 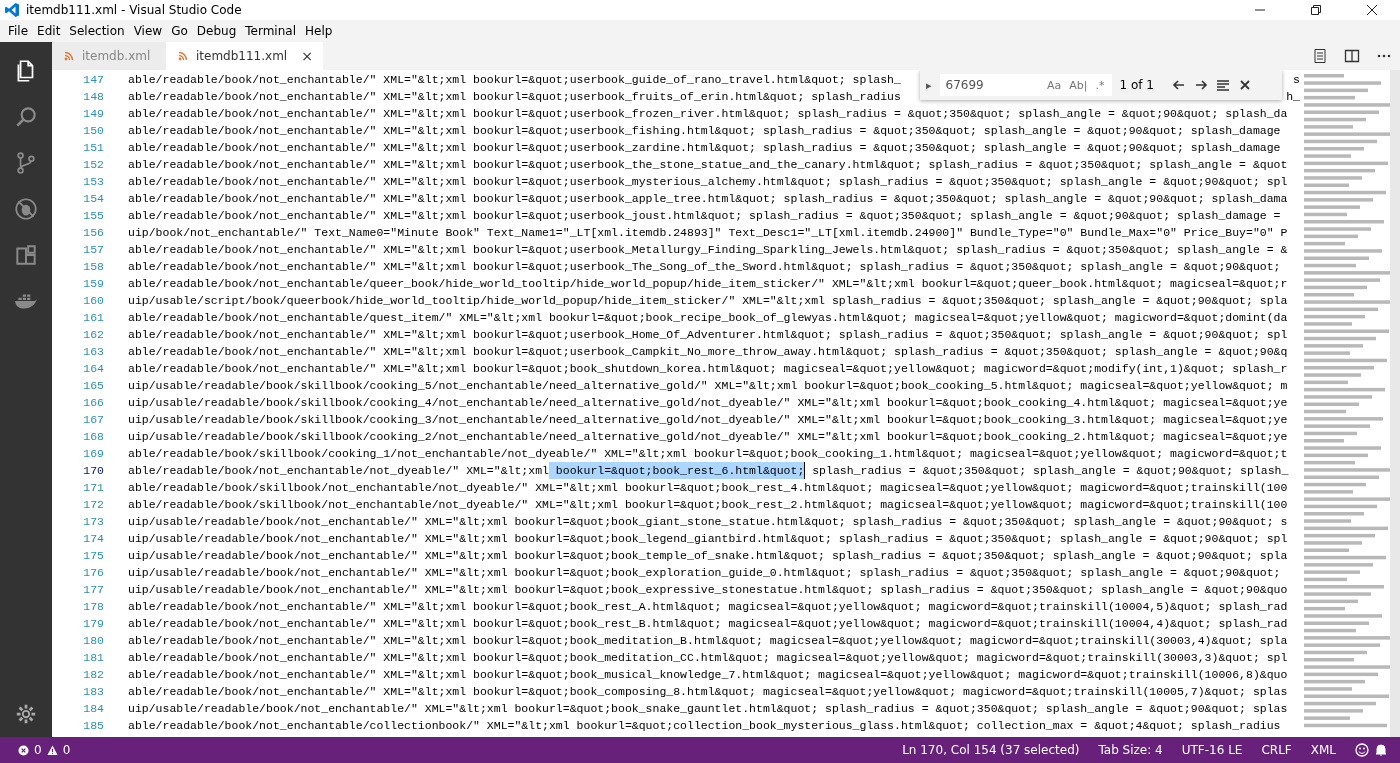 What do you see at coordinates (708, 709) in the screenshot?
I see `code-text: uip/usable/readable/book/not_enchantable/" XML="&lt;xml bookurl=&quot;book_snake_gauntlet.html&quot; splash_radius = &quot;350&quot; splash_angle = &quot;90&quot; splas` at bounding box center [708, 709].